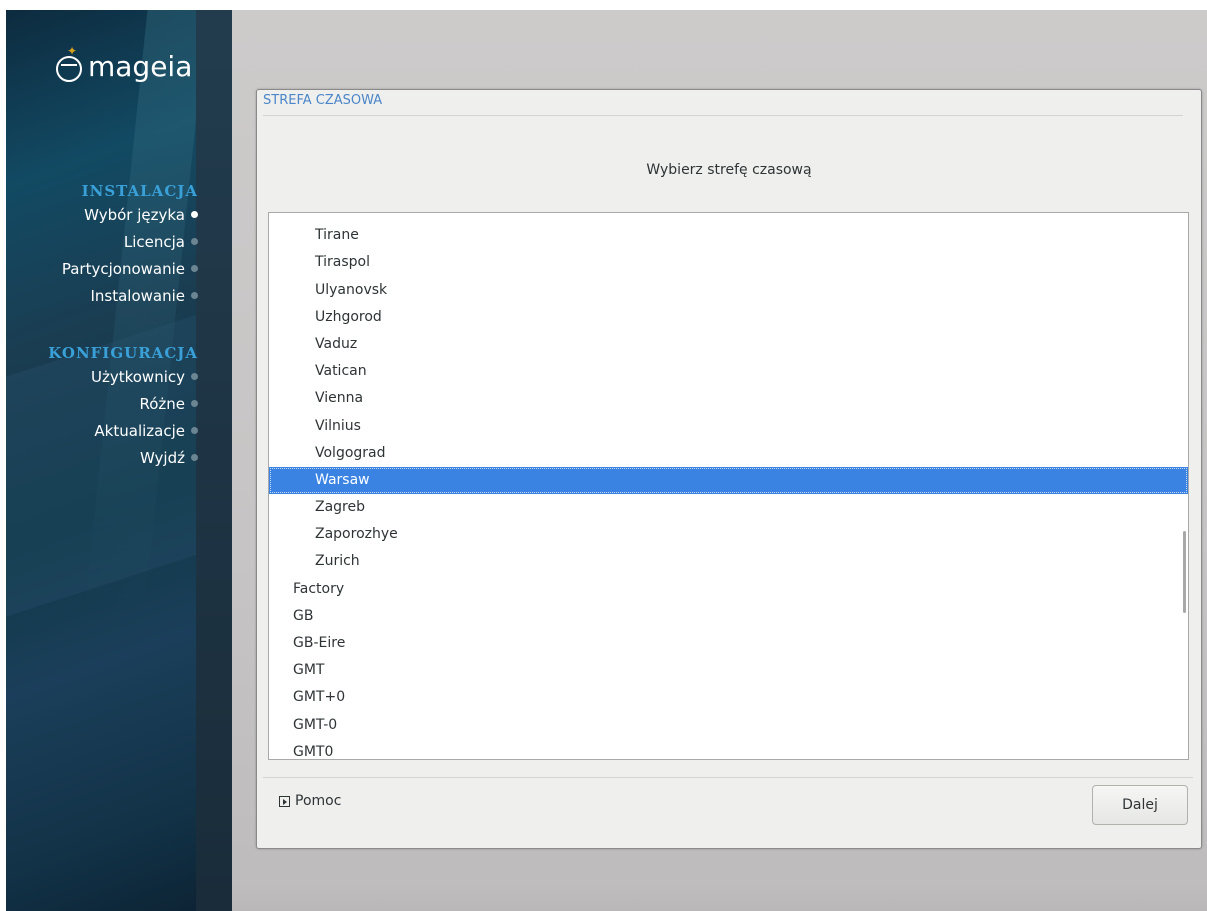  I want to click on nav-item-partitioning: Partycjonowanie, so click(130, 269).